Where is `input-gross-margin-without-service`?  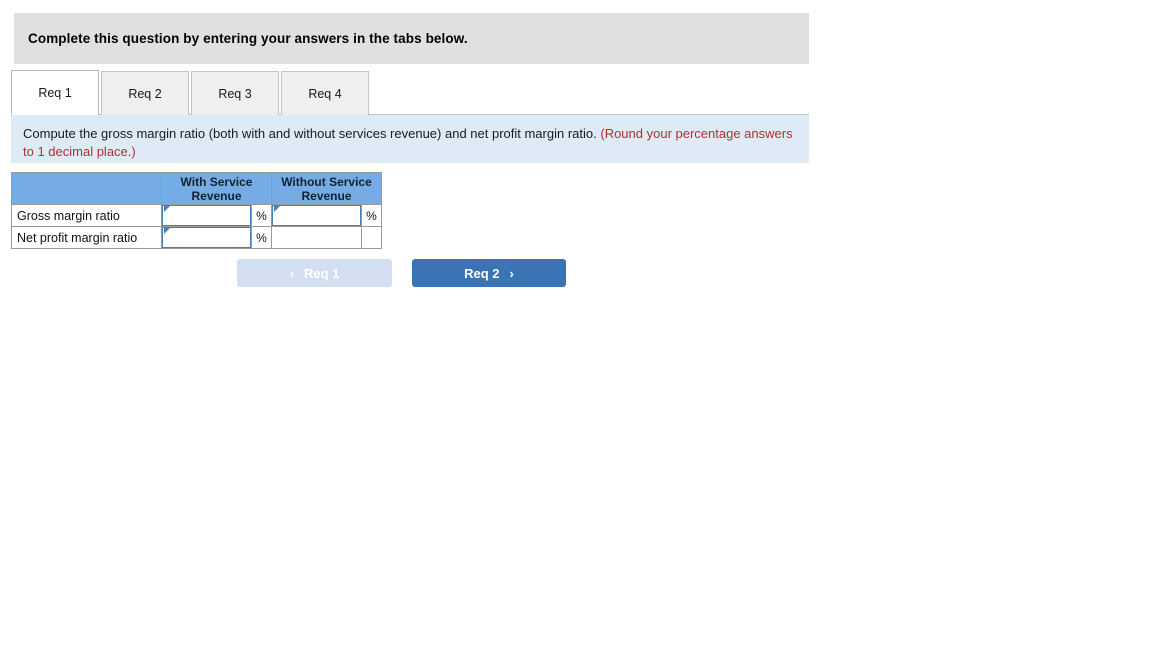
input-gross-margin-without-service is located at coordinates (316, 215).